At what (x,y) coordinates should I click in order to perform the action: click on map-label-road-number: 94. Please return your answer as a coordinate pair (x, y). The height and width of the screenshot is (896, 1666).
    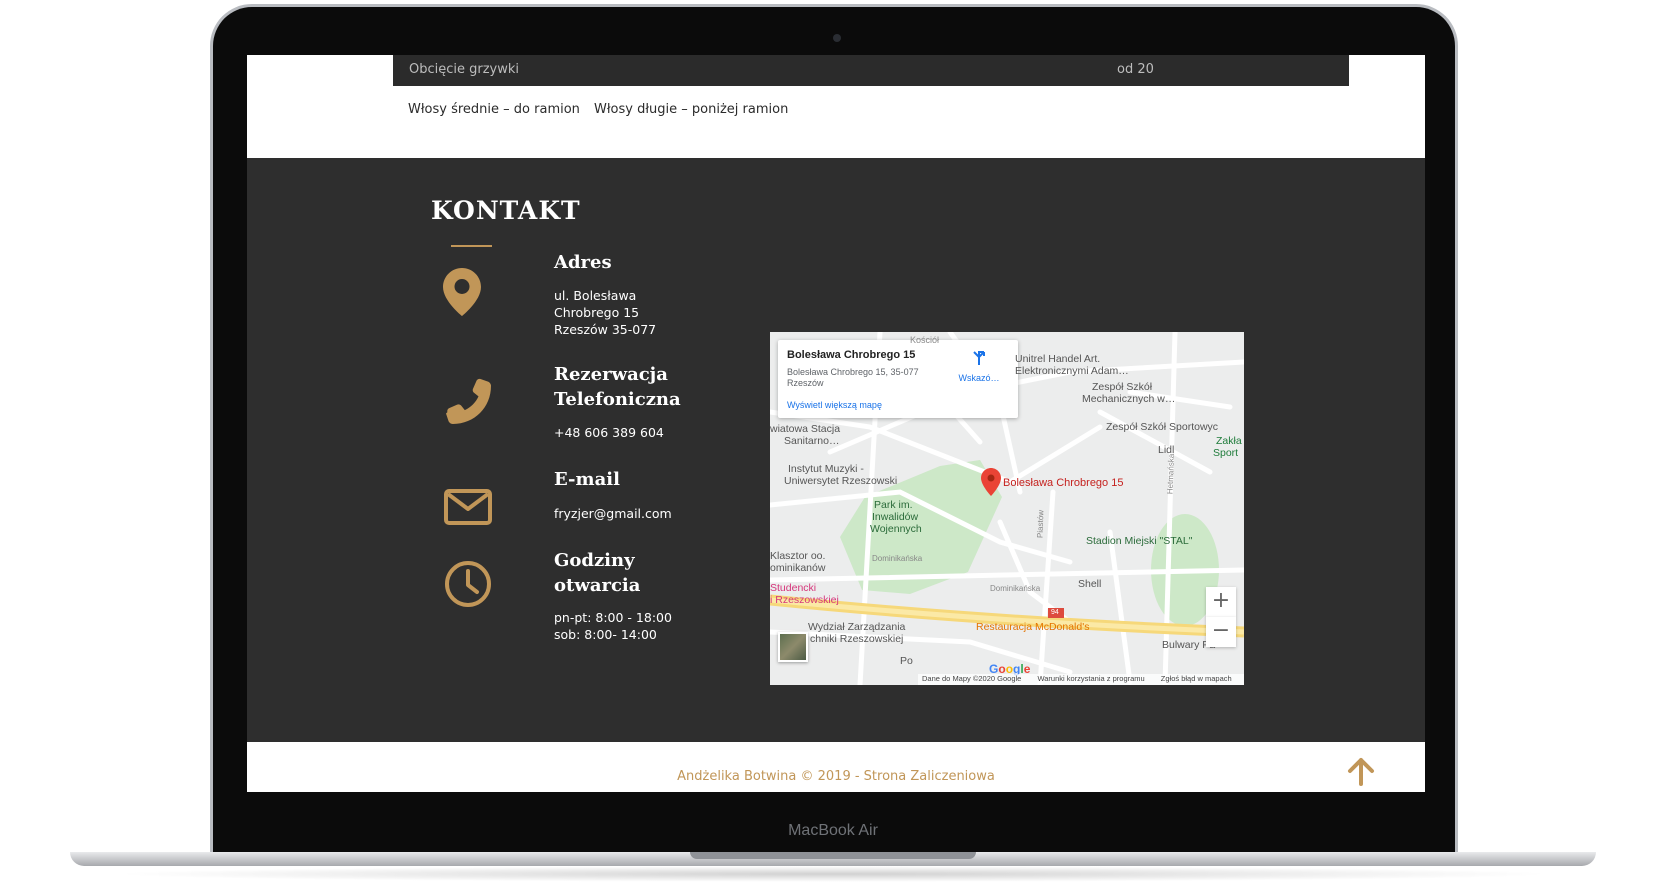
    Looking at the image, I should click on (1055, 612).